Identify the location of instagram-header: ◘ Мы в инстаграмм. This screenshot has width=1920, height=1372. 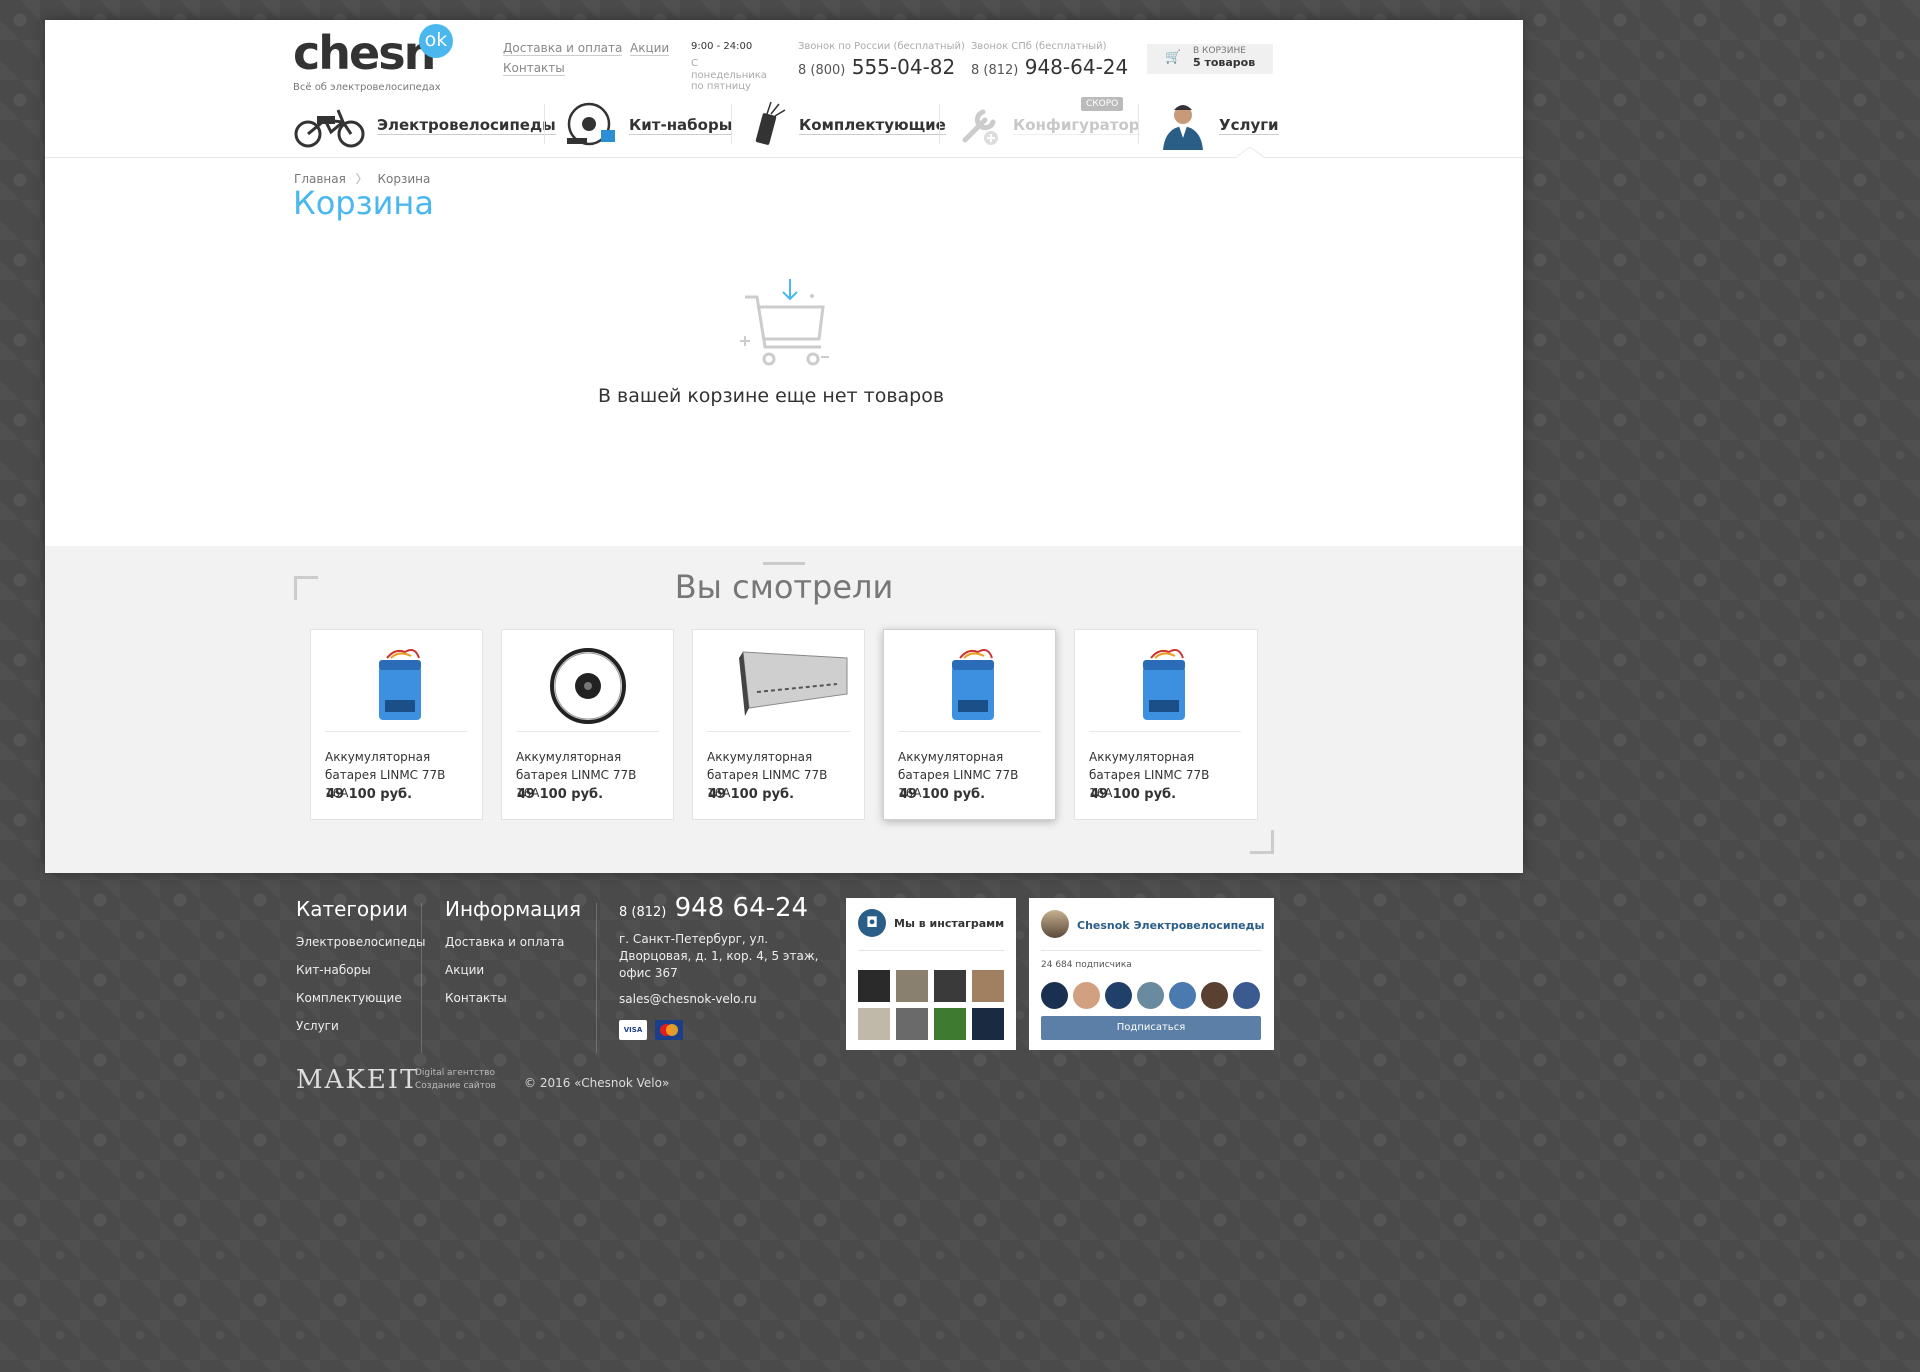
(931, 923).